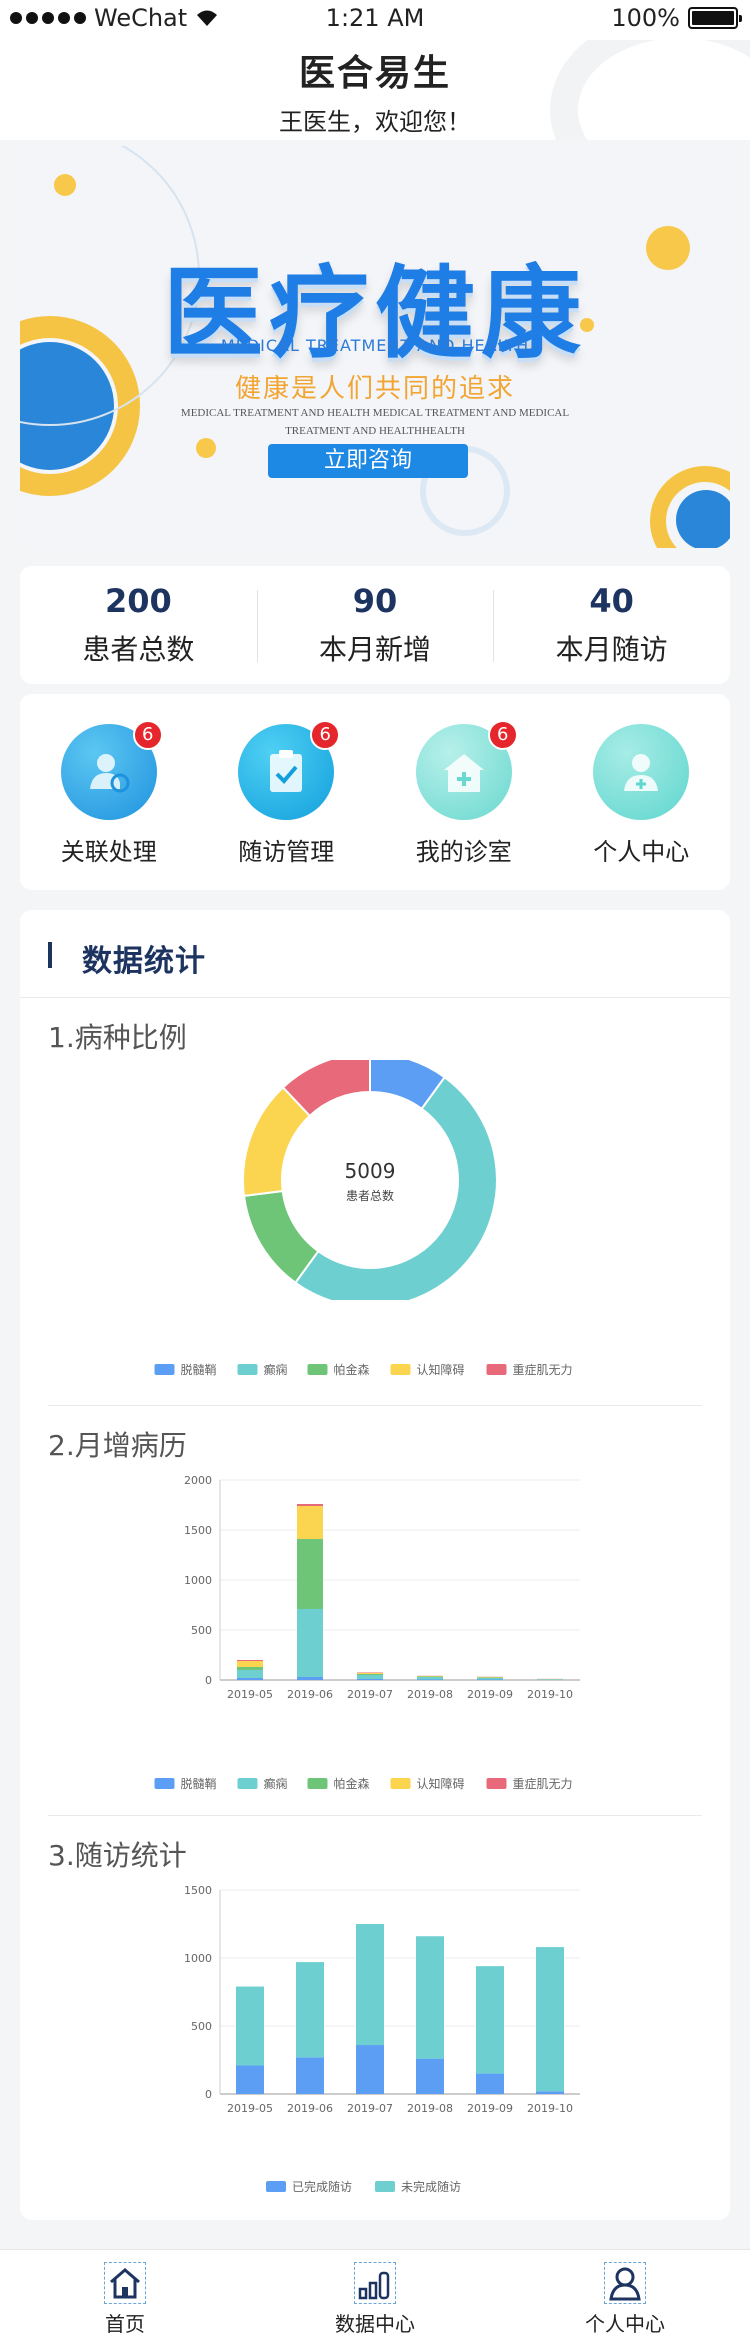 The height and width of the screenshot is (2347, 750). Describe the element at coordinates (144, 961) in the screenshot. I see `data-statistics-title: 数据统计` at that location.